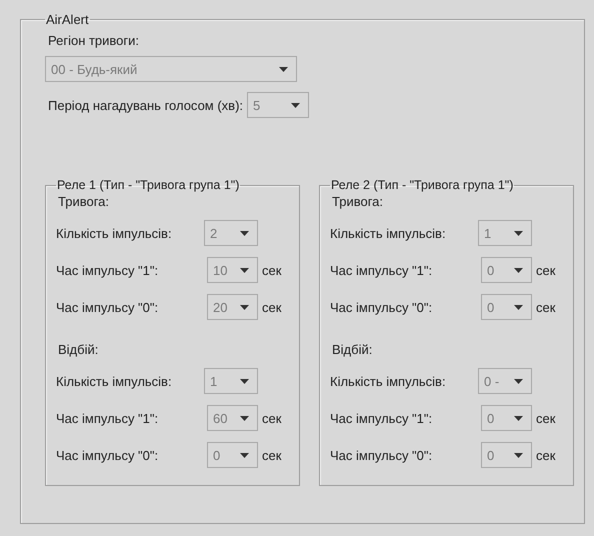  I want to click on relay-title: Реле 1 (Тип - "Тривога група 1"), so click(148, 185).